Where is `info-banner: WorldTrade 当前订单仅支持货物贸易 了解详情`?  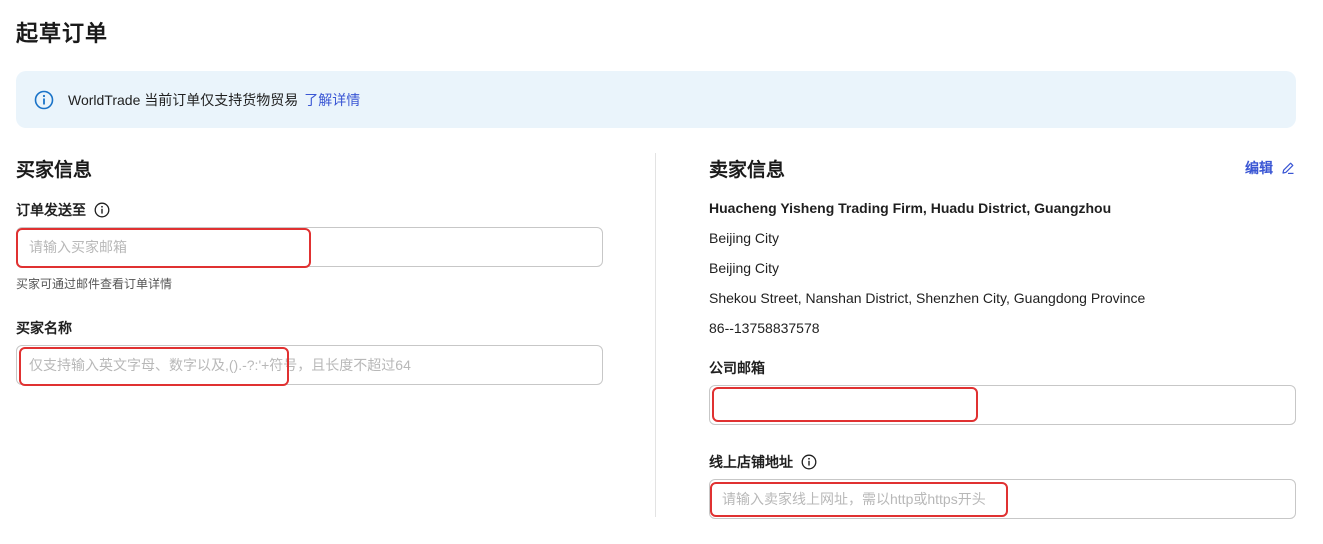
info-banner: WorldTrade 当前订单仅支持货物贸易 了解详情 is located at coordinates (656, 99).